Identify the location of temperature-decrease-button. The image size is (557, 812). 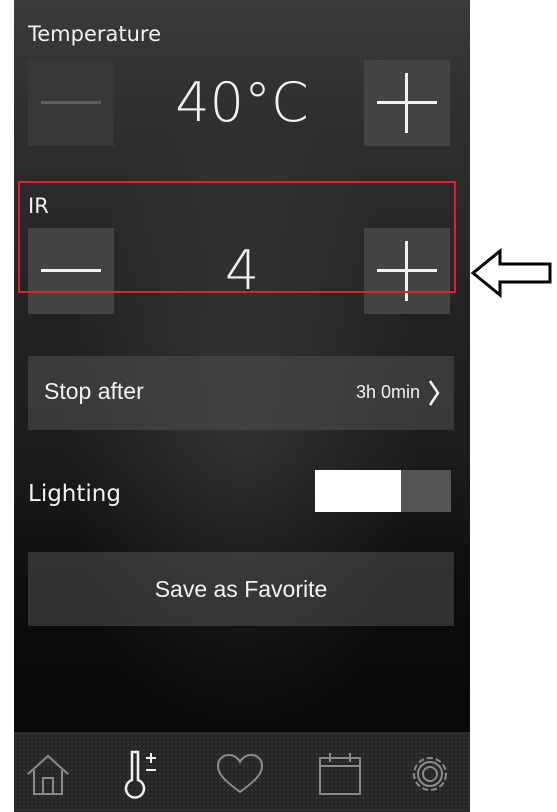
(71, 103).